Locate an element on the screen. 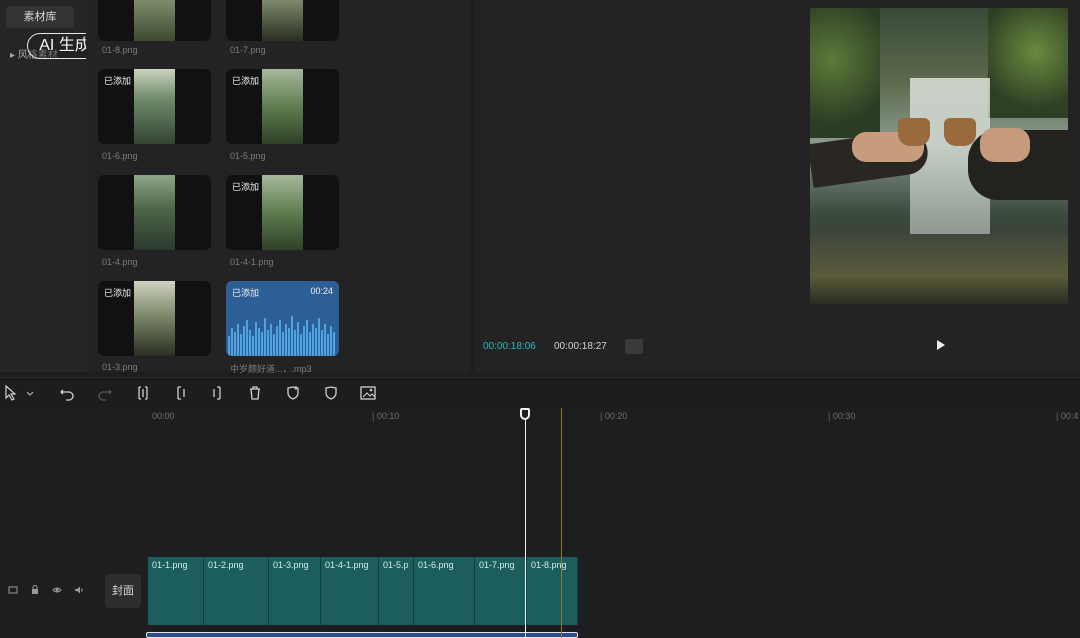  ruler-label: | 00:20 is located at coordinates (614, 416).